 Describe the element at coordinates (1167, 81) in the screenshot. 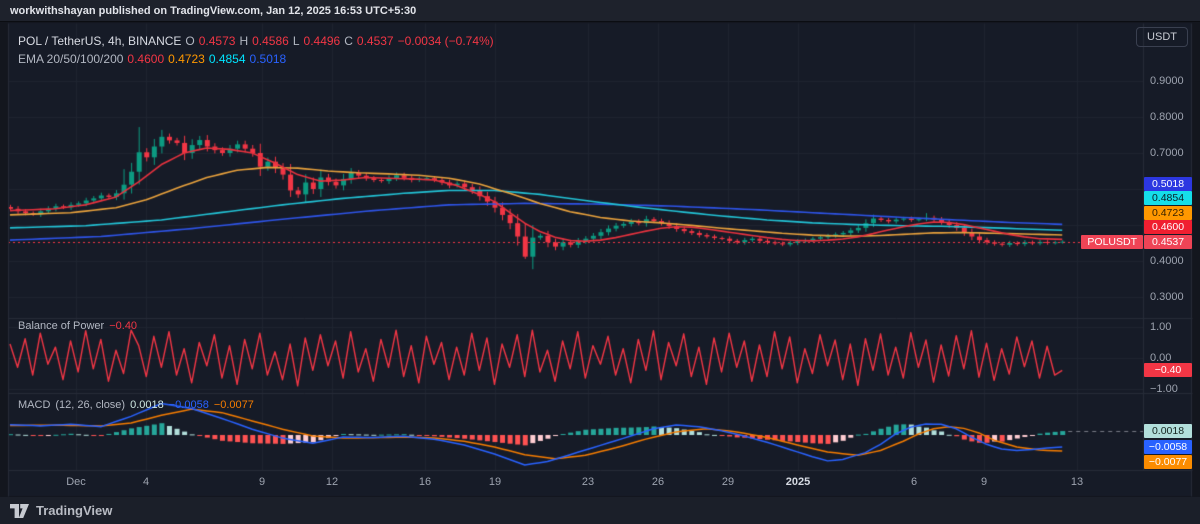

I see `price-tick-0.9000: 0.9000` at that location.